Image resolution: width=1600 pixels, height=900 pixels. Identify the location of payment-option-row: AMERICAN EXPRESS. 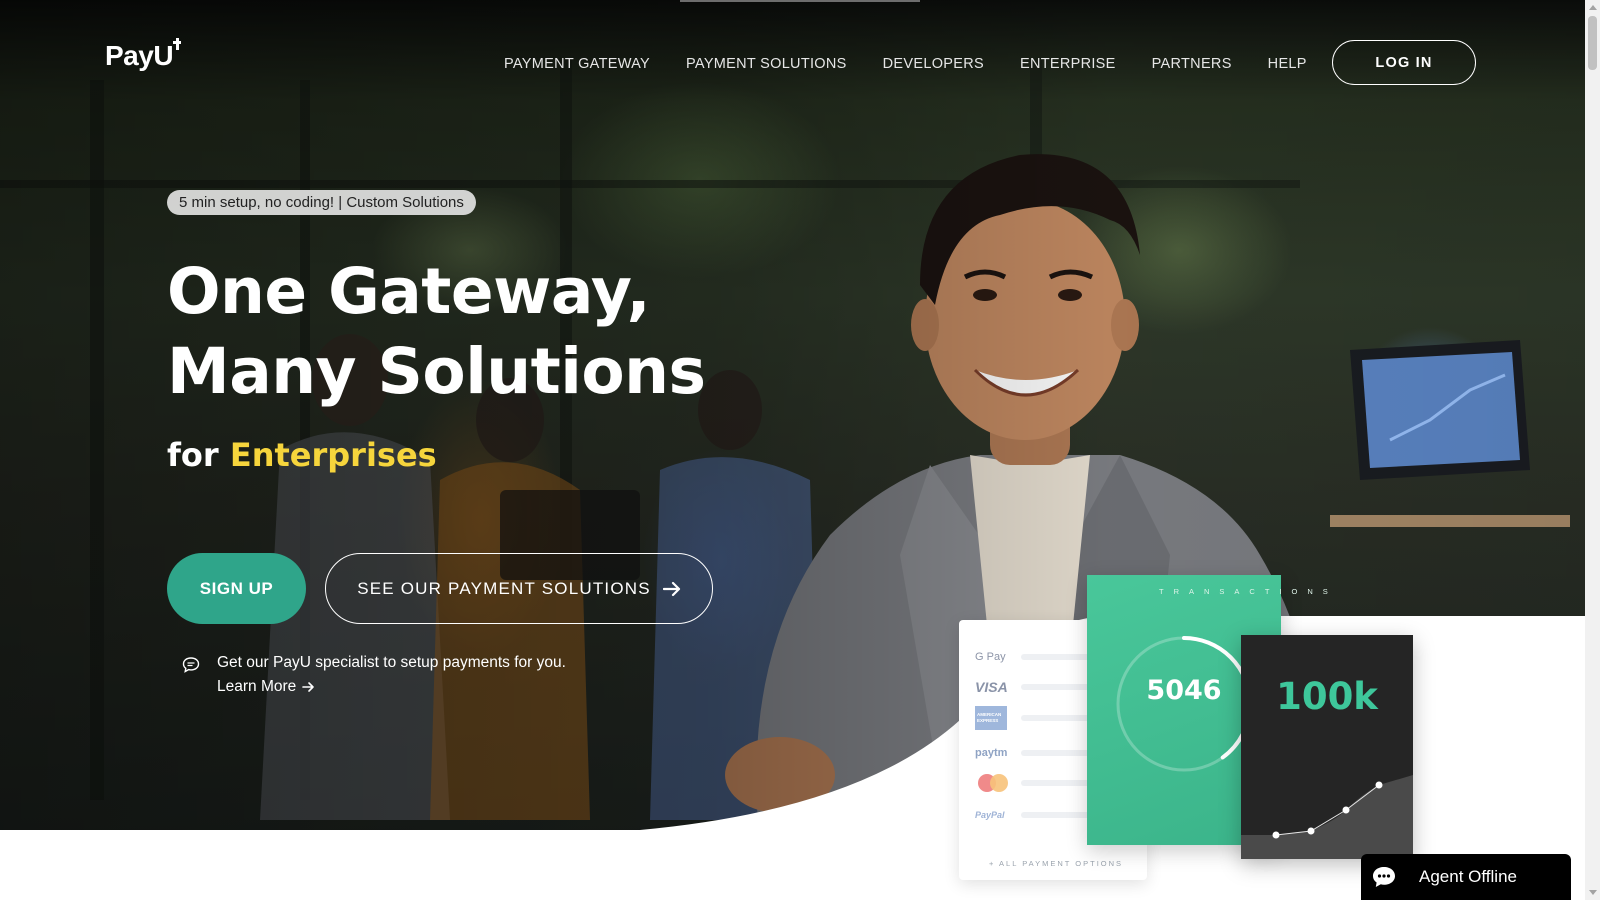
(1038, 718).